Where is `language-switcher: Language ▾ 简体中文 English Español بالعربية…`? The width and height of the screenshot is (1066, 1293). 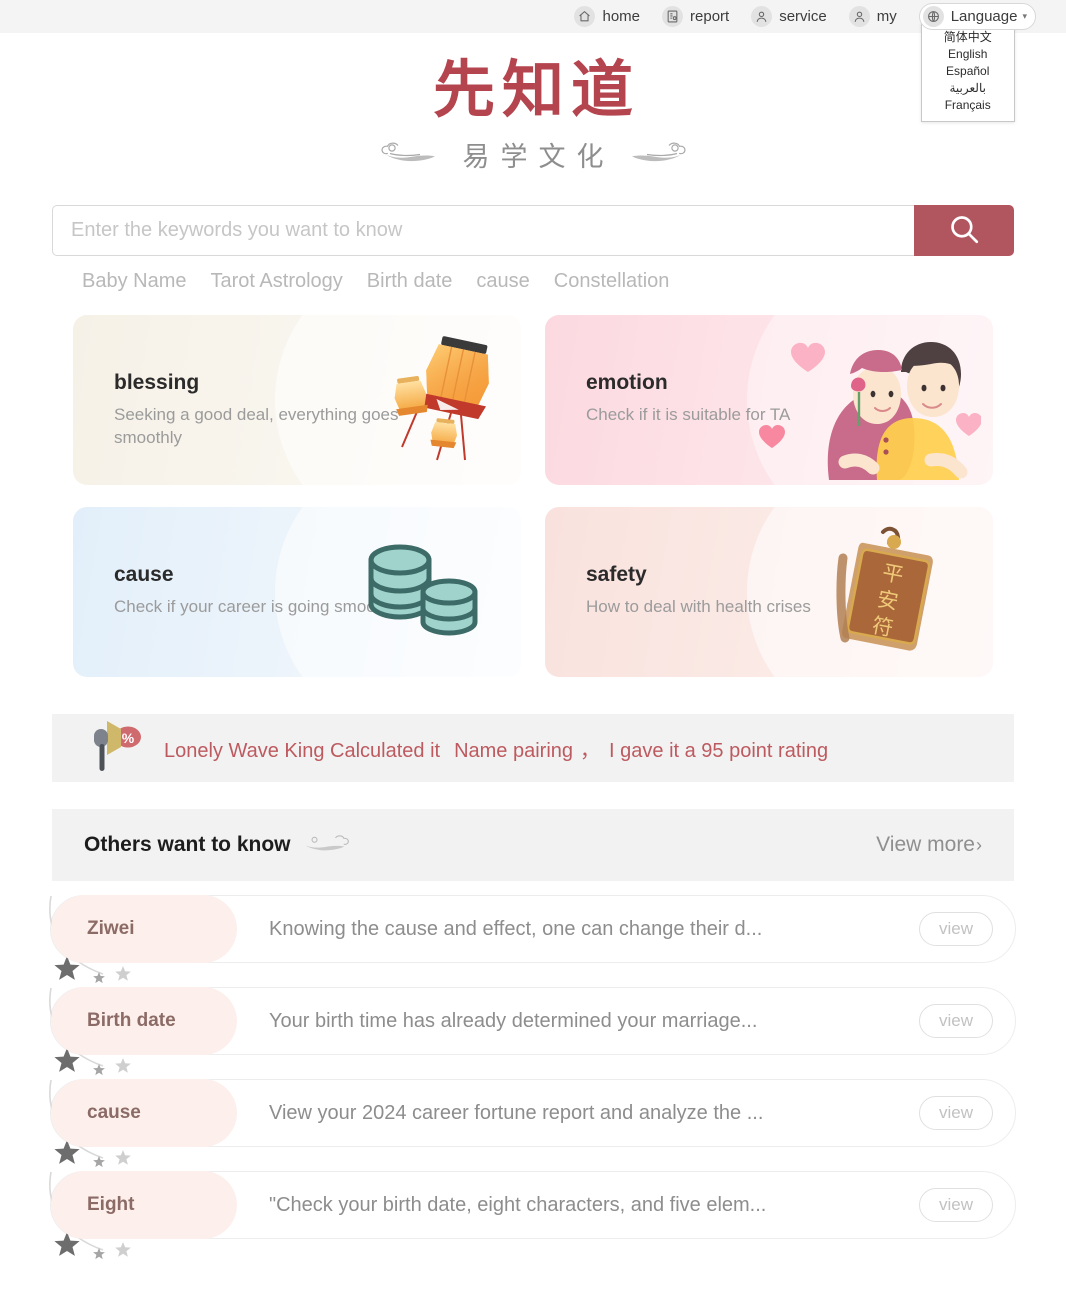
language-switcher: Language ▾ 简体中文 English Español بالعربية… is located at coordinates (977, 62).